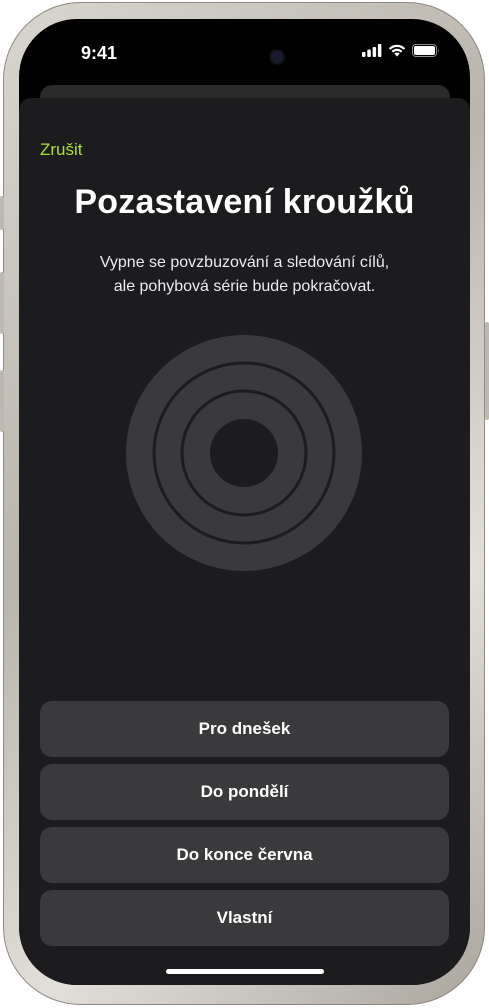  I want to click on subtitle-line: Vypne se povzbuzování a sledování cílů,, so click(244, 262).